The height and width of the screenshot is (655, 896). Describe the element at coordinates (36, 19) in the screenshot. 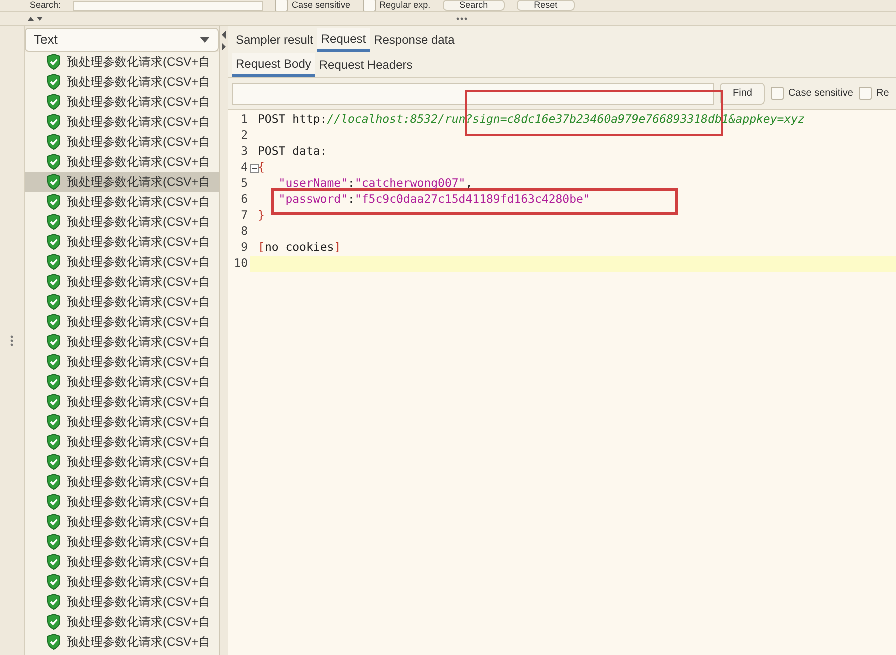

I see `split-arrows-icon` at that location.